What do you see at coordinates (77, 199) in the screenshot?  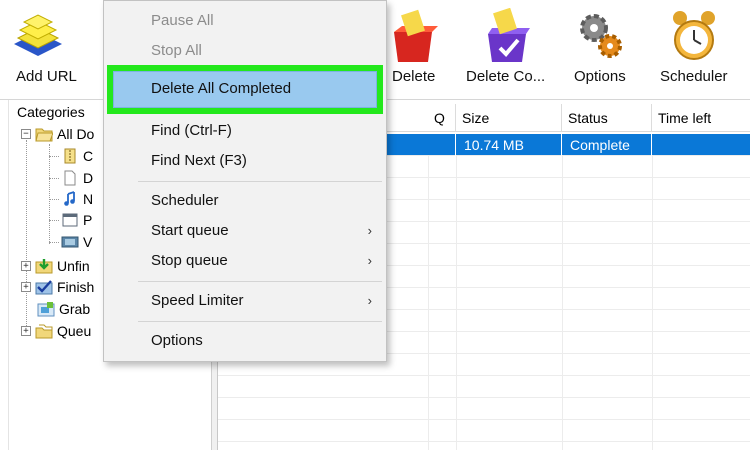 I see `tree-item-music: N` at bounding box center [77, 199].